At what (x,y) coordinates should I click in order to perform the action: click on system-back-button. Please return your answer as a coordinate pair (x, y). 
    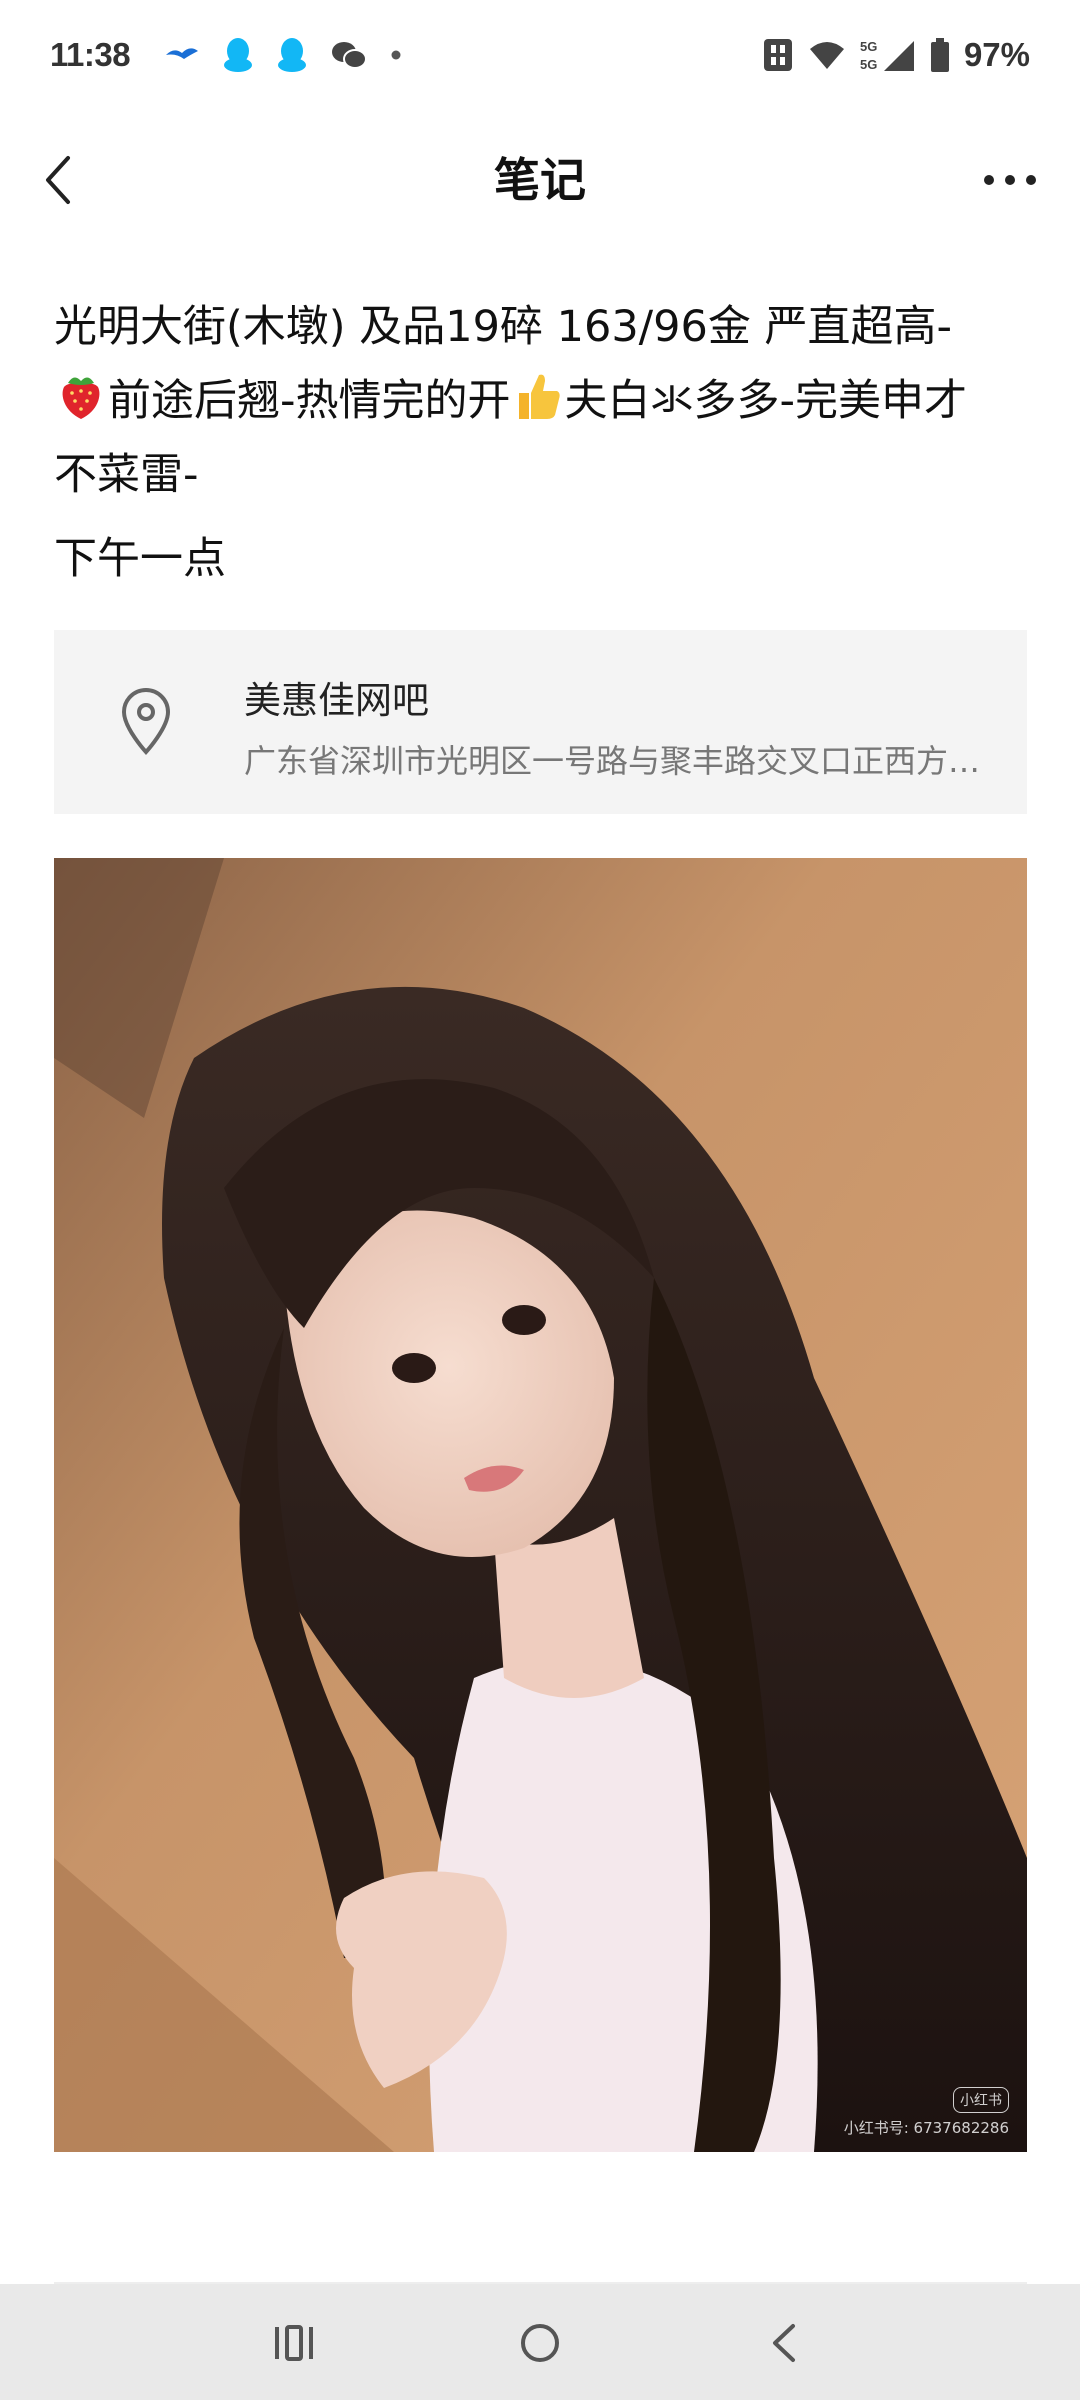
    Looking at the image, I should click on (784, 2343).